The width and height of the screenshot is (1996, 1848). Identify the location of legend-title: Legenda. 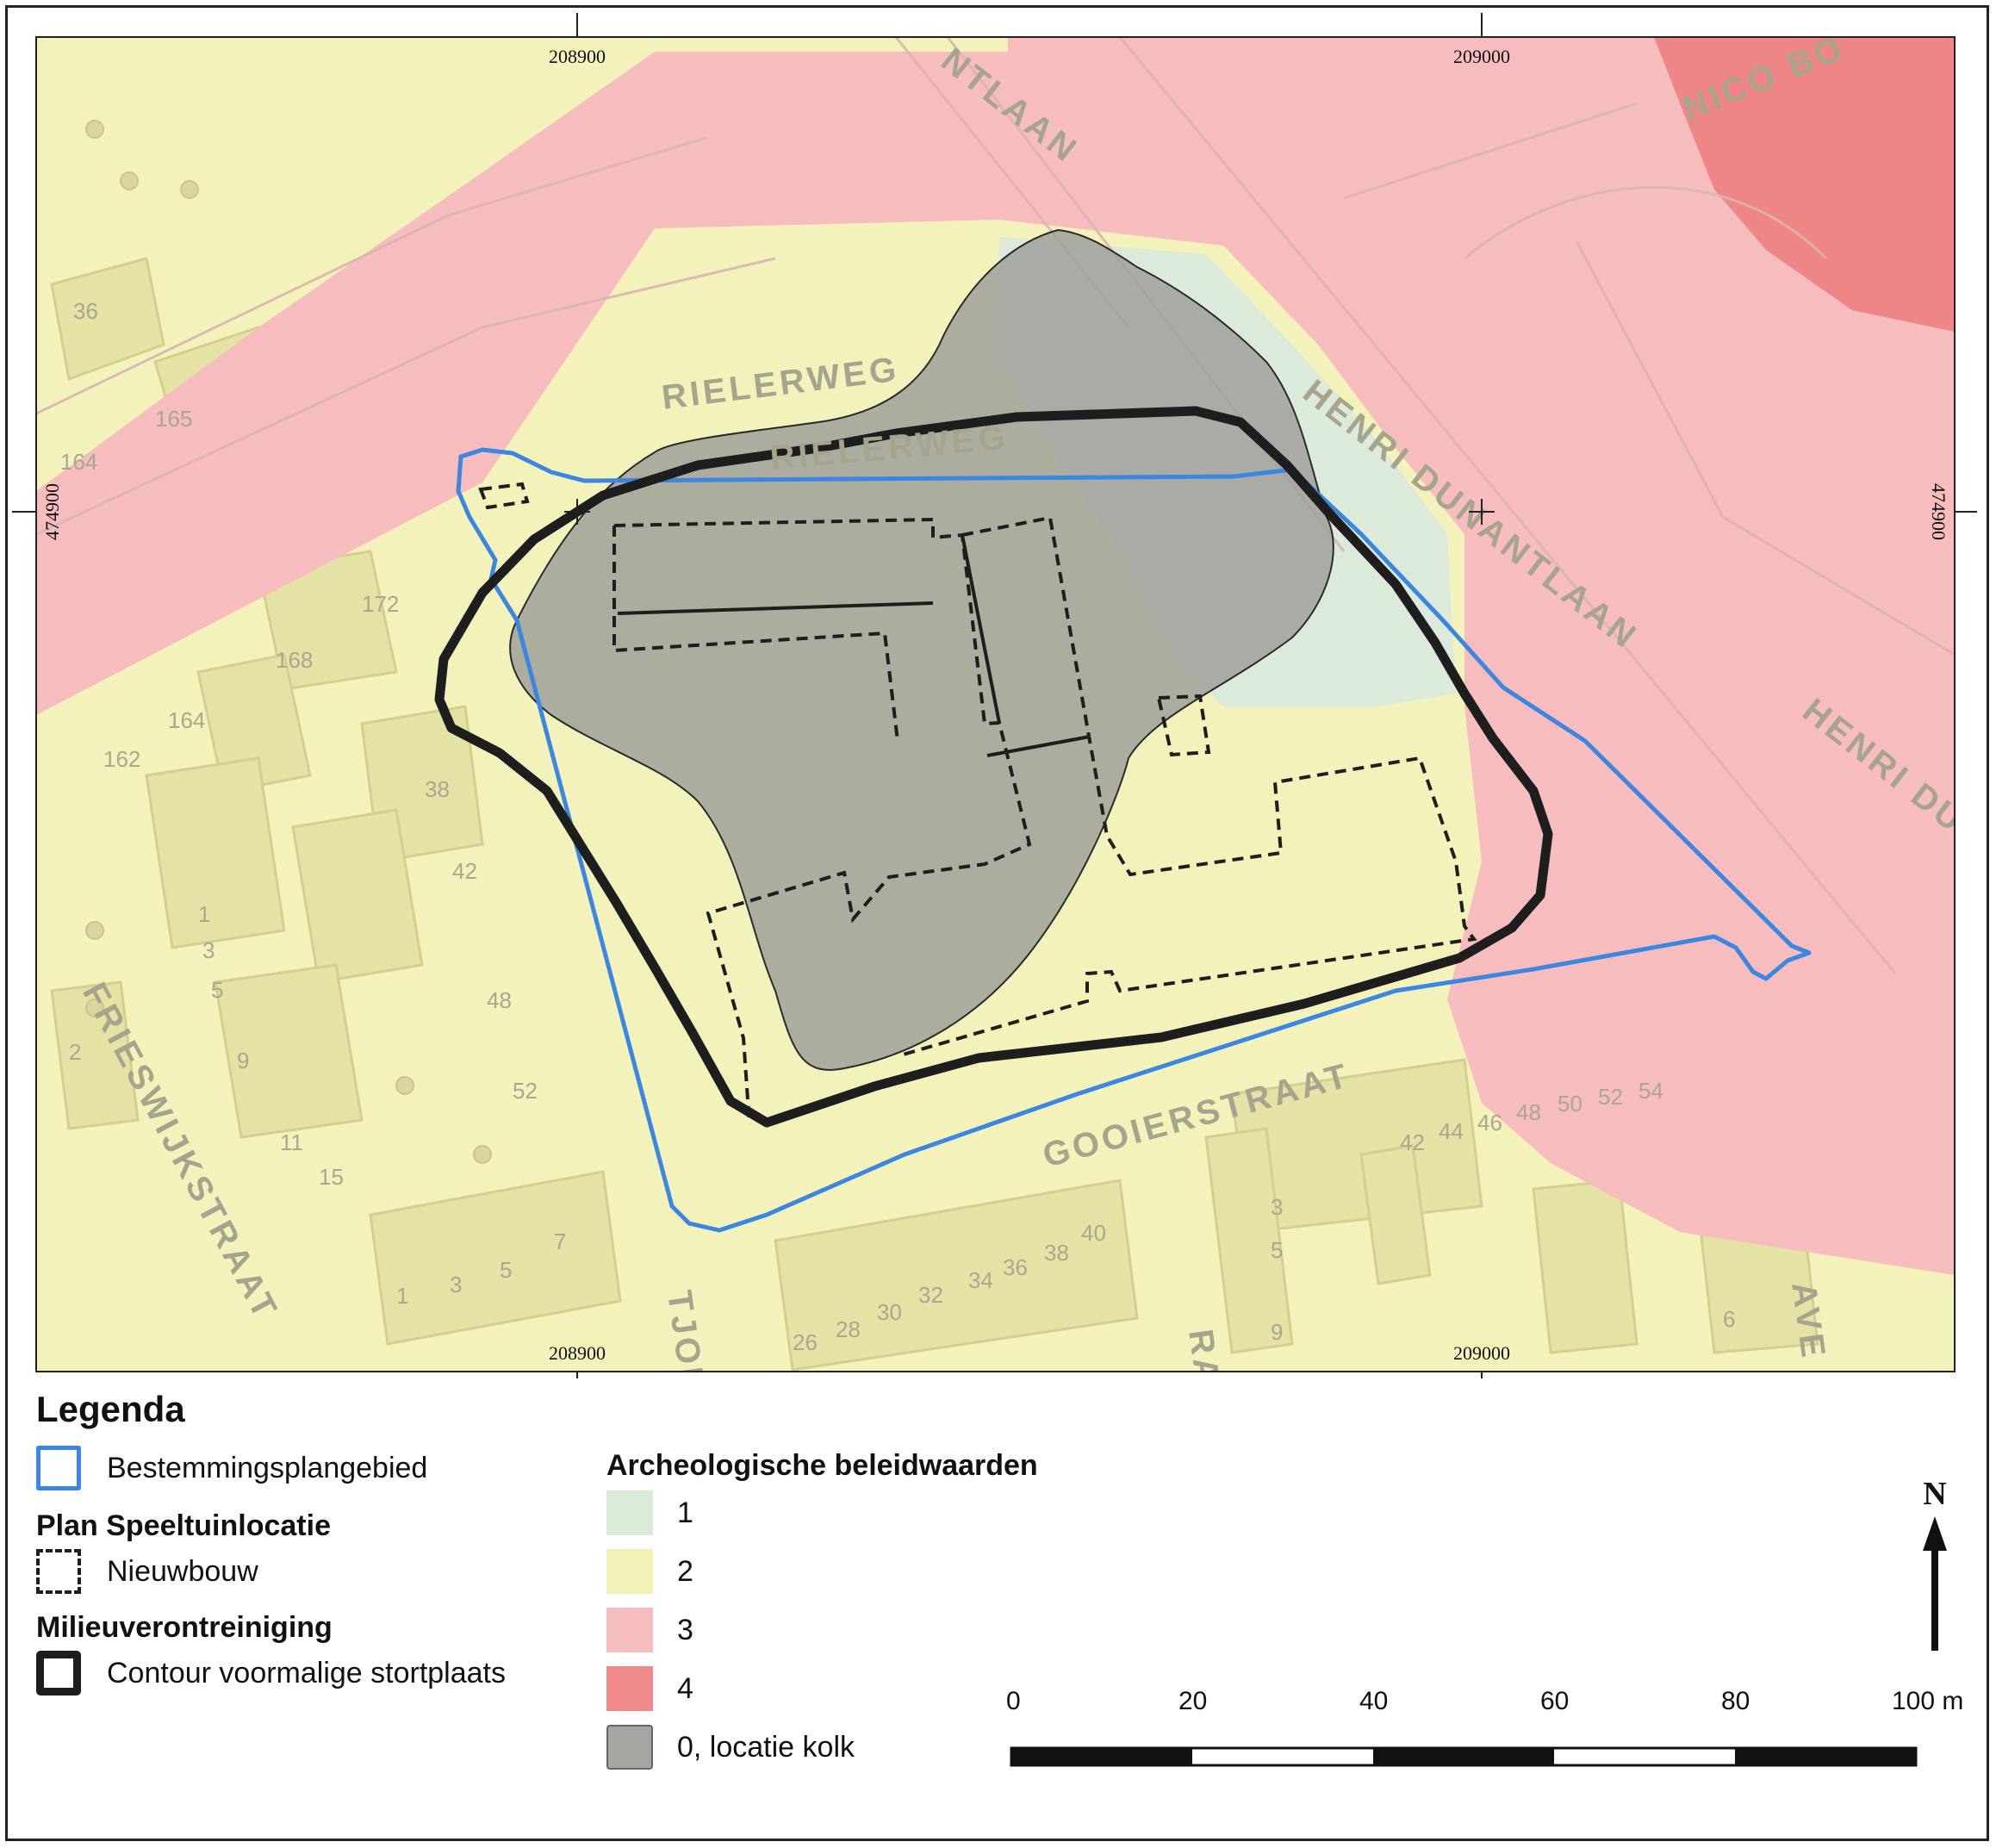
(110, 1409).